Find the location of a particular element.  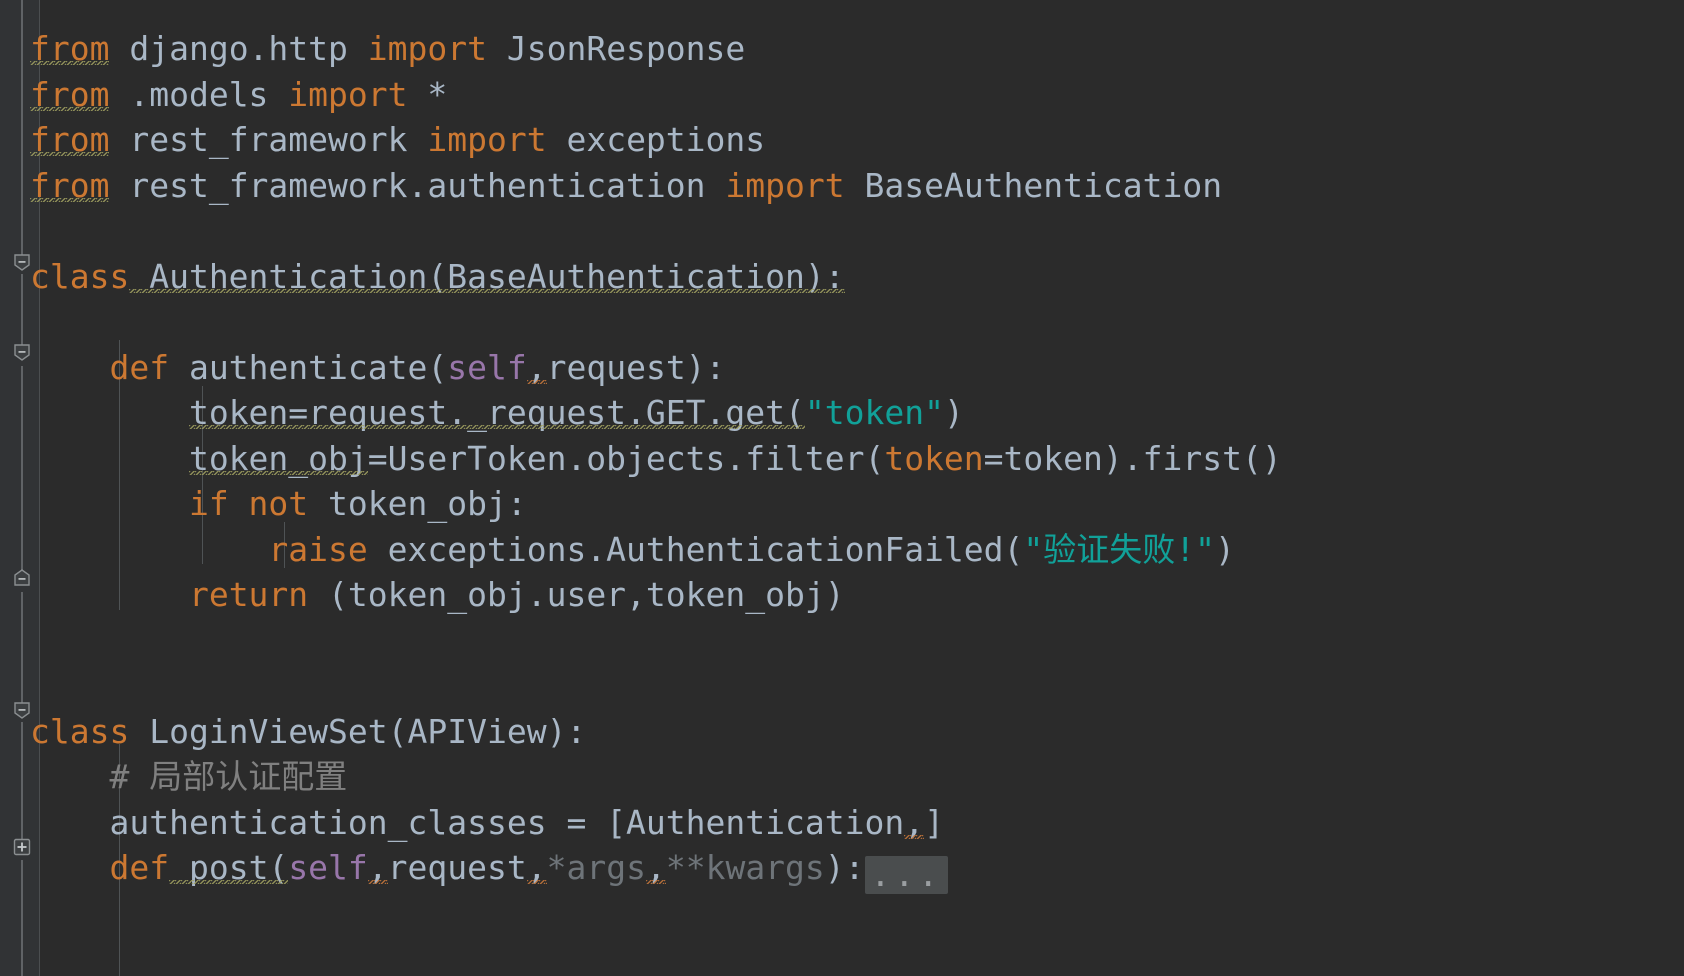

code-token: exceptions is located at coordinates (656, 139).